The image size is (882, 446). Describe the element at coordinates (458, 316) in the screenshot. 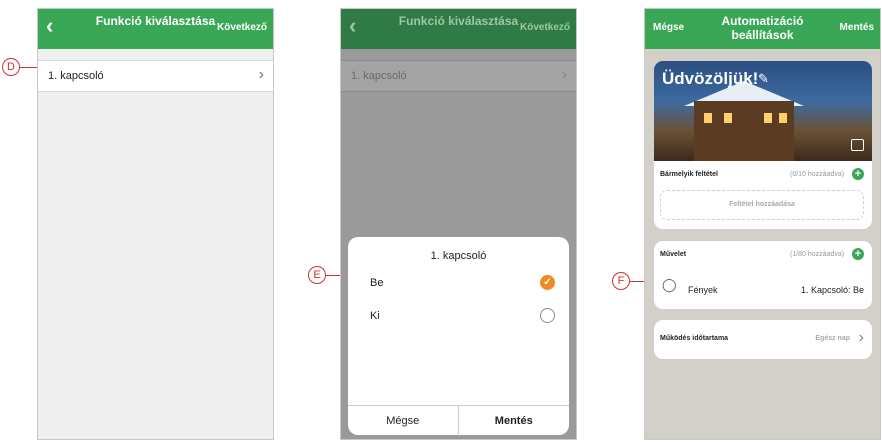

I see `option-ki: Ki` at that location.